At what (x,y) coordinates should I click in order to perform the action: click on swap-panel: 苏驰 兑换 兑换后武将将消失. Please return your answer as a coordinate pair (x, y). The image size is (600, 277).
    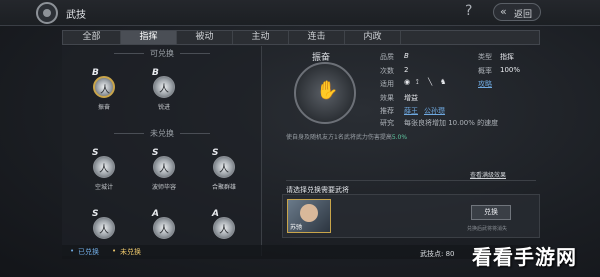
    Looking at the image, I should click on (411, 216).